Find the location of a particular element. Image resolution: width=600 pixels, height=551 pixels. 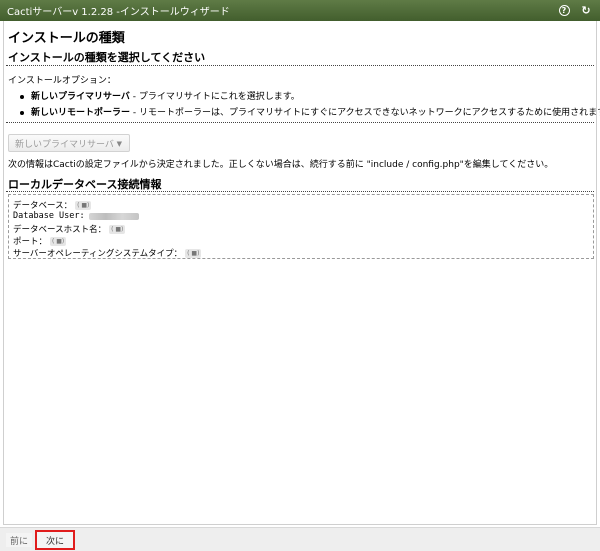

chevron-down-icon: ▼ is located at coordinates (119, 144).